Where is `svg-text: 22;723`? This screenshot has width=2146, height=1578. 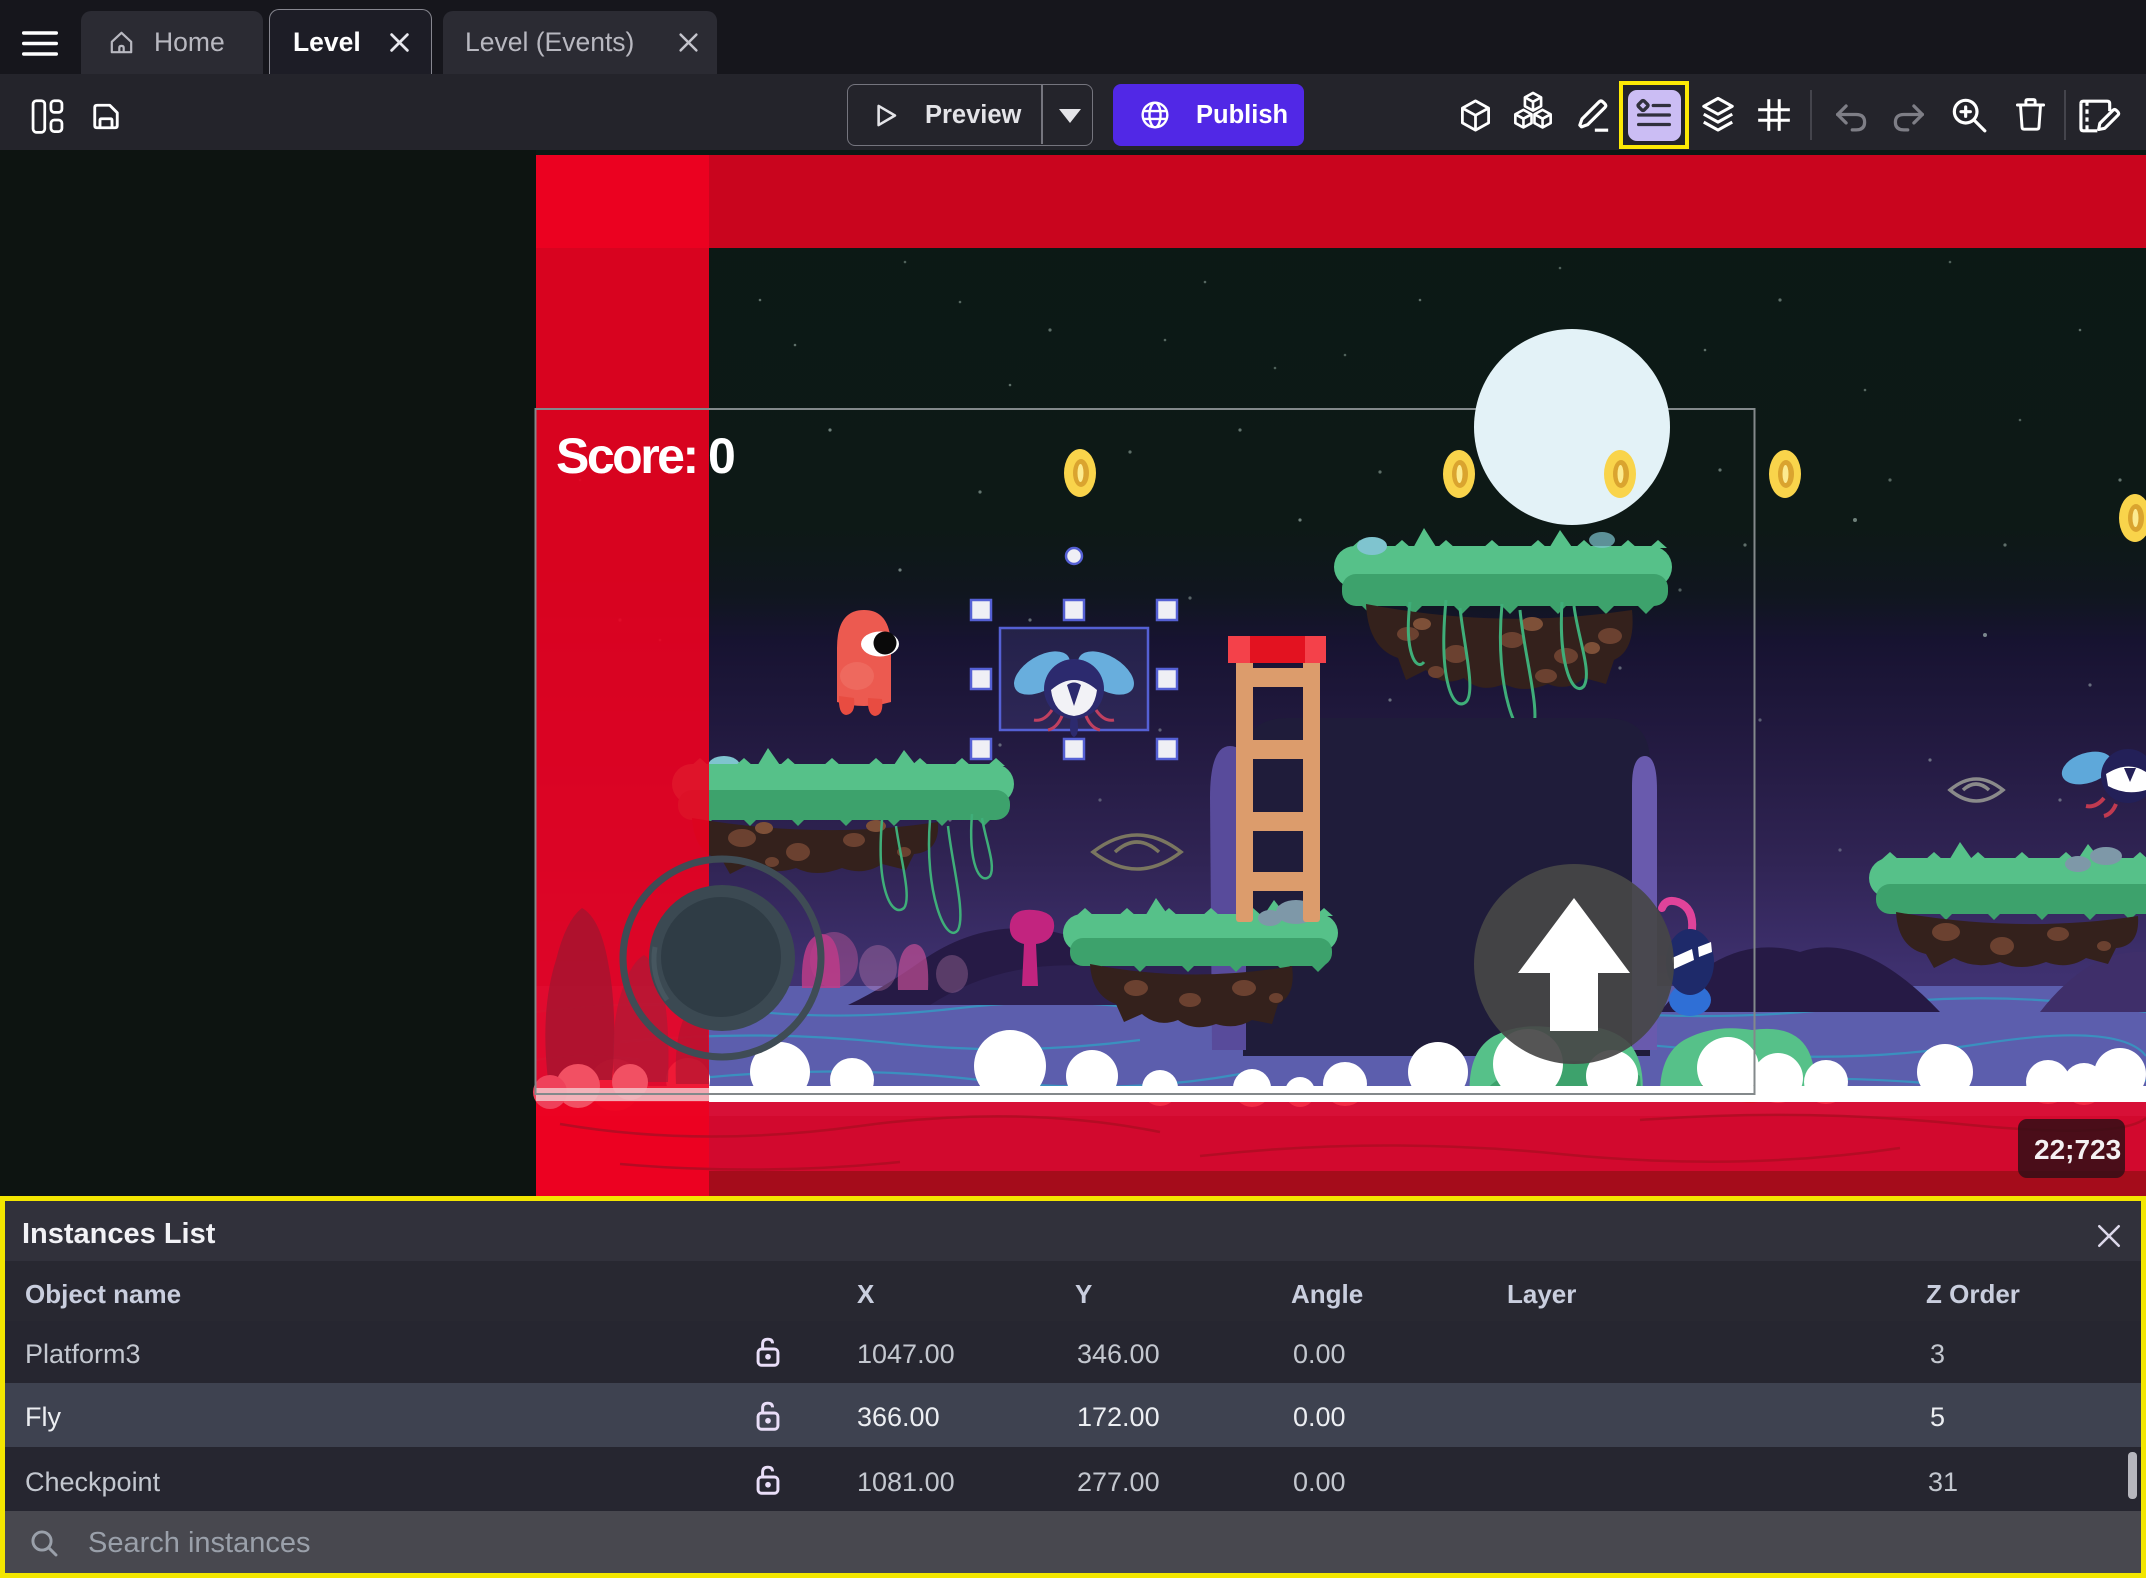
svg-text: 22;723 is located at coordinates (2077, 1149).